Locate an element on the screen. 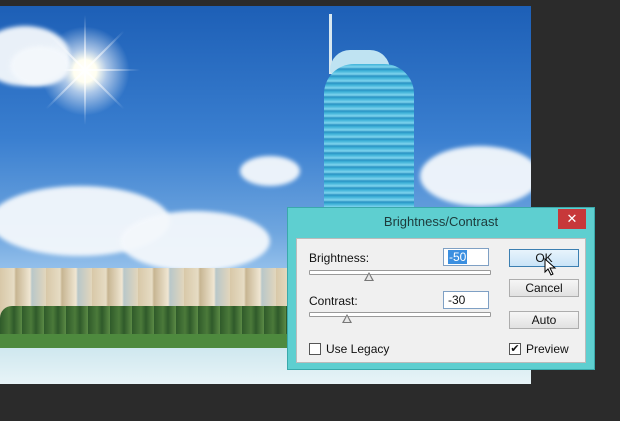  contrast-value: -30 is located at coordinates (457, 300).